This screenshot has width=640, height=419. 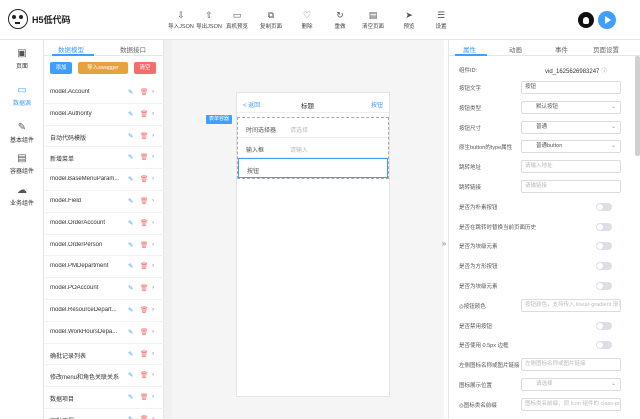 I want to click on form-container: 时间选择器 请选择 输入框 请输入 按钮, so click(x=313, y=148).